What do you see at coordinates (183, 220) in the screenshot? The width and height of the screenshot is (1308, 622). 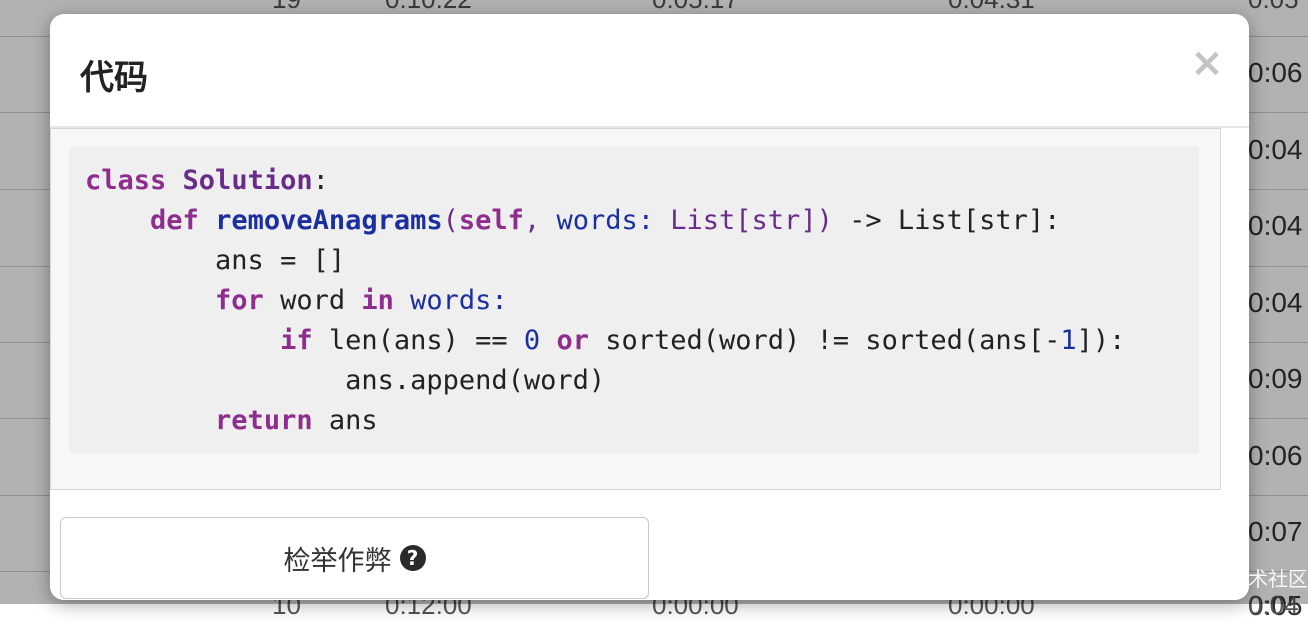 I see `code-token: def` at bounding box center [183, 220].